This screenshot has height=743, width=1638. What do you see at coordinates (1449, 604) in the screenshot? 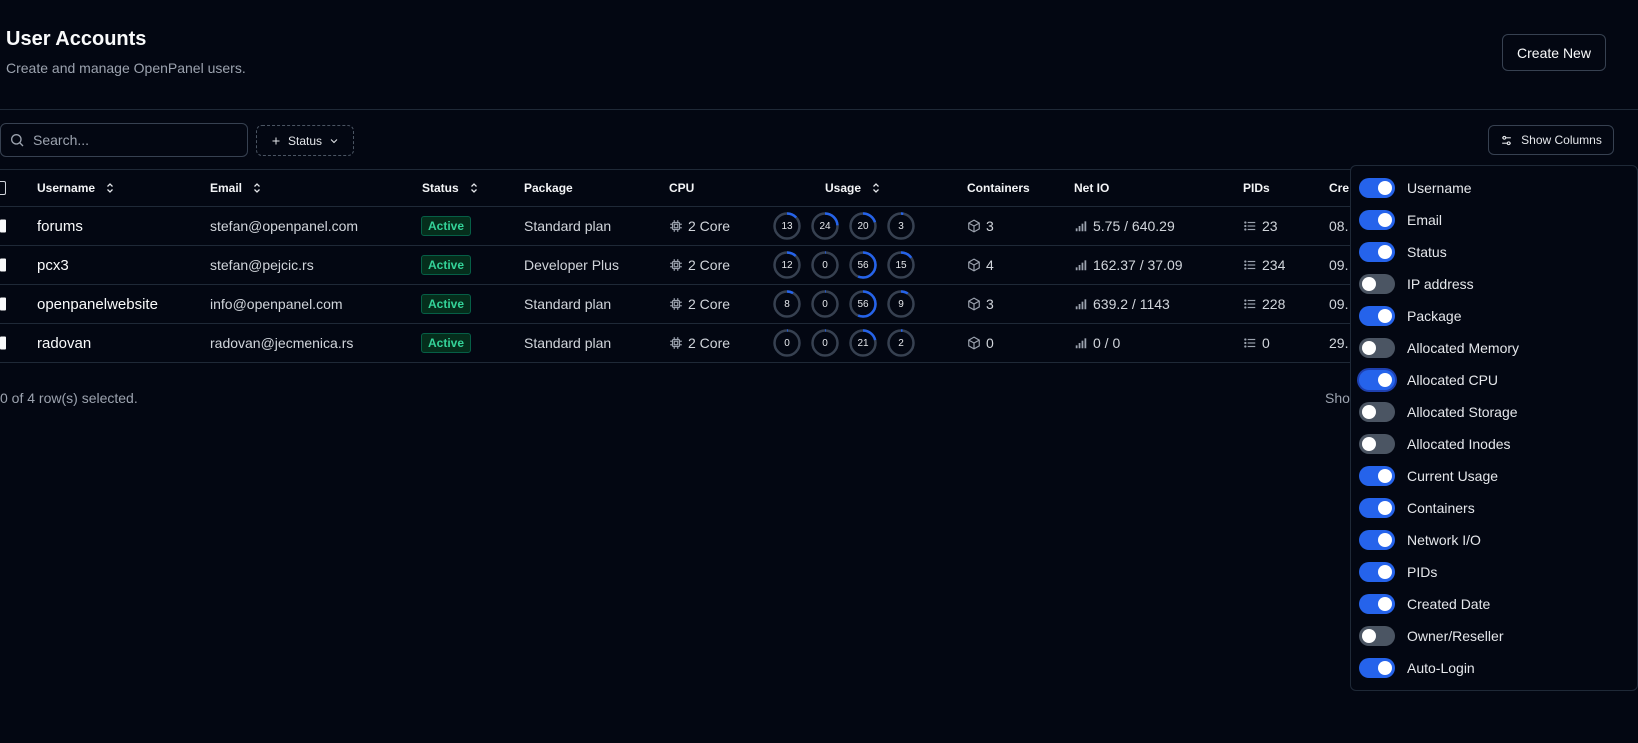
I see `column-toggle-label: Created Date` at bounding box center [1449, 604].